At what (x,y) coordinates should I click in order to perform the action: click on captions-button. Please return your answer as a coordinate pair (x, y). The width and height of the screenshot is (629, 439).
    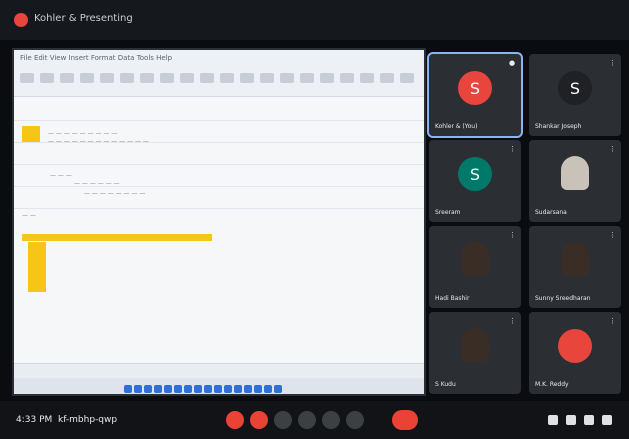
    Looking at the image, I should click on (283, 420).